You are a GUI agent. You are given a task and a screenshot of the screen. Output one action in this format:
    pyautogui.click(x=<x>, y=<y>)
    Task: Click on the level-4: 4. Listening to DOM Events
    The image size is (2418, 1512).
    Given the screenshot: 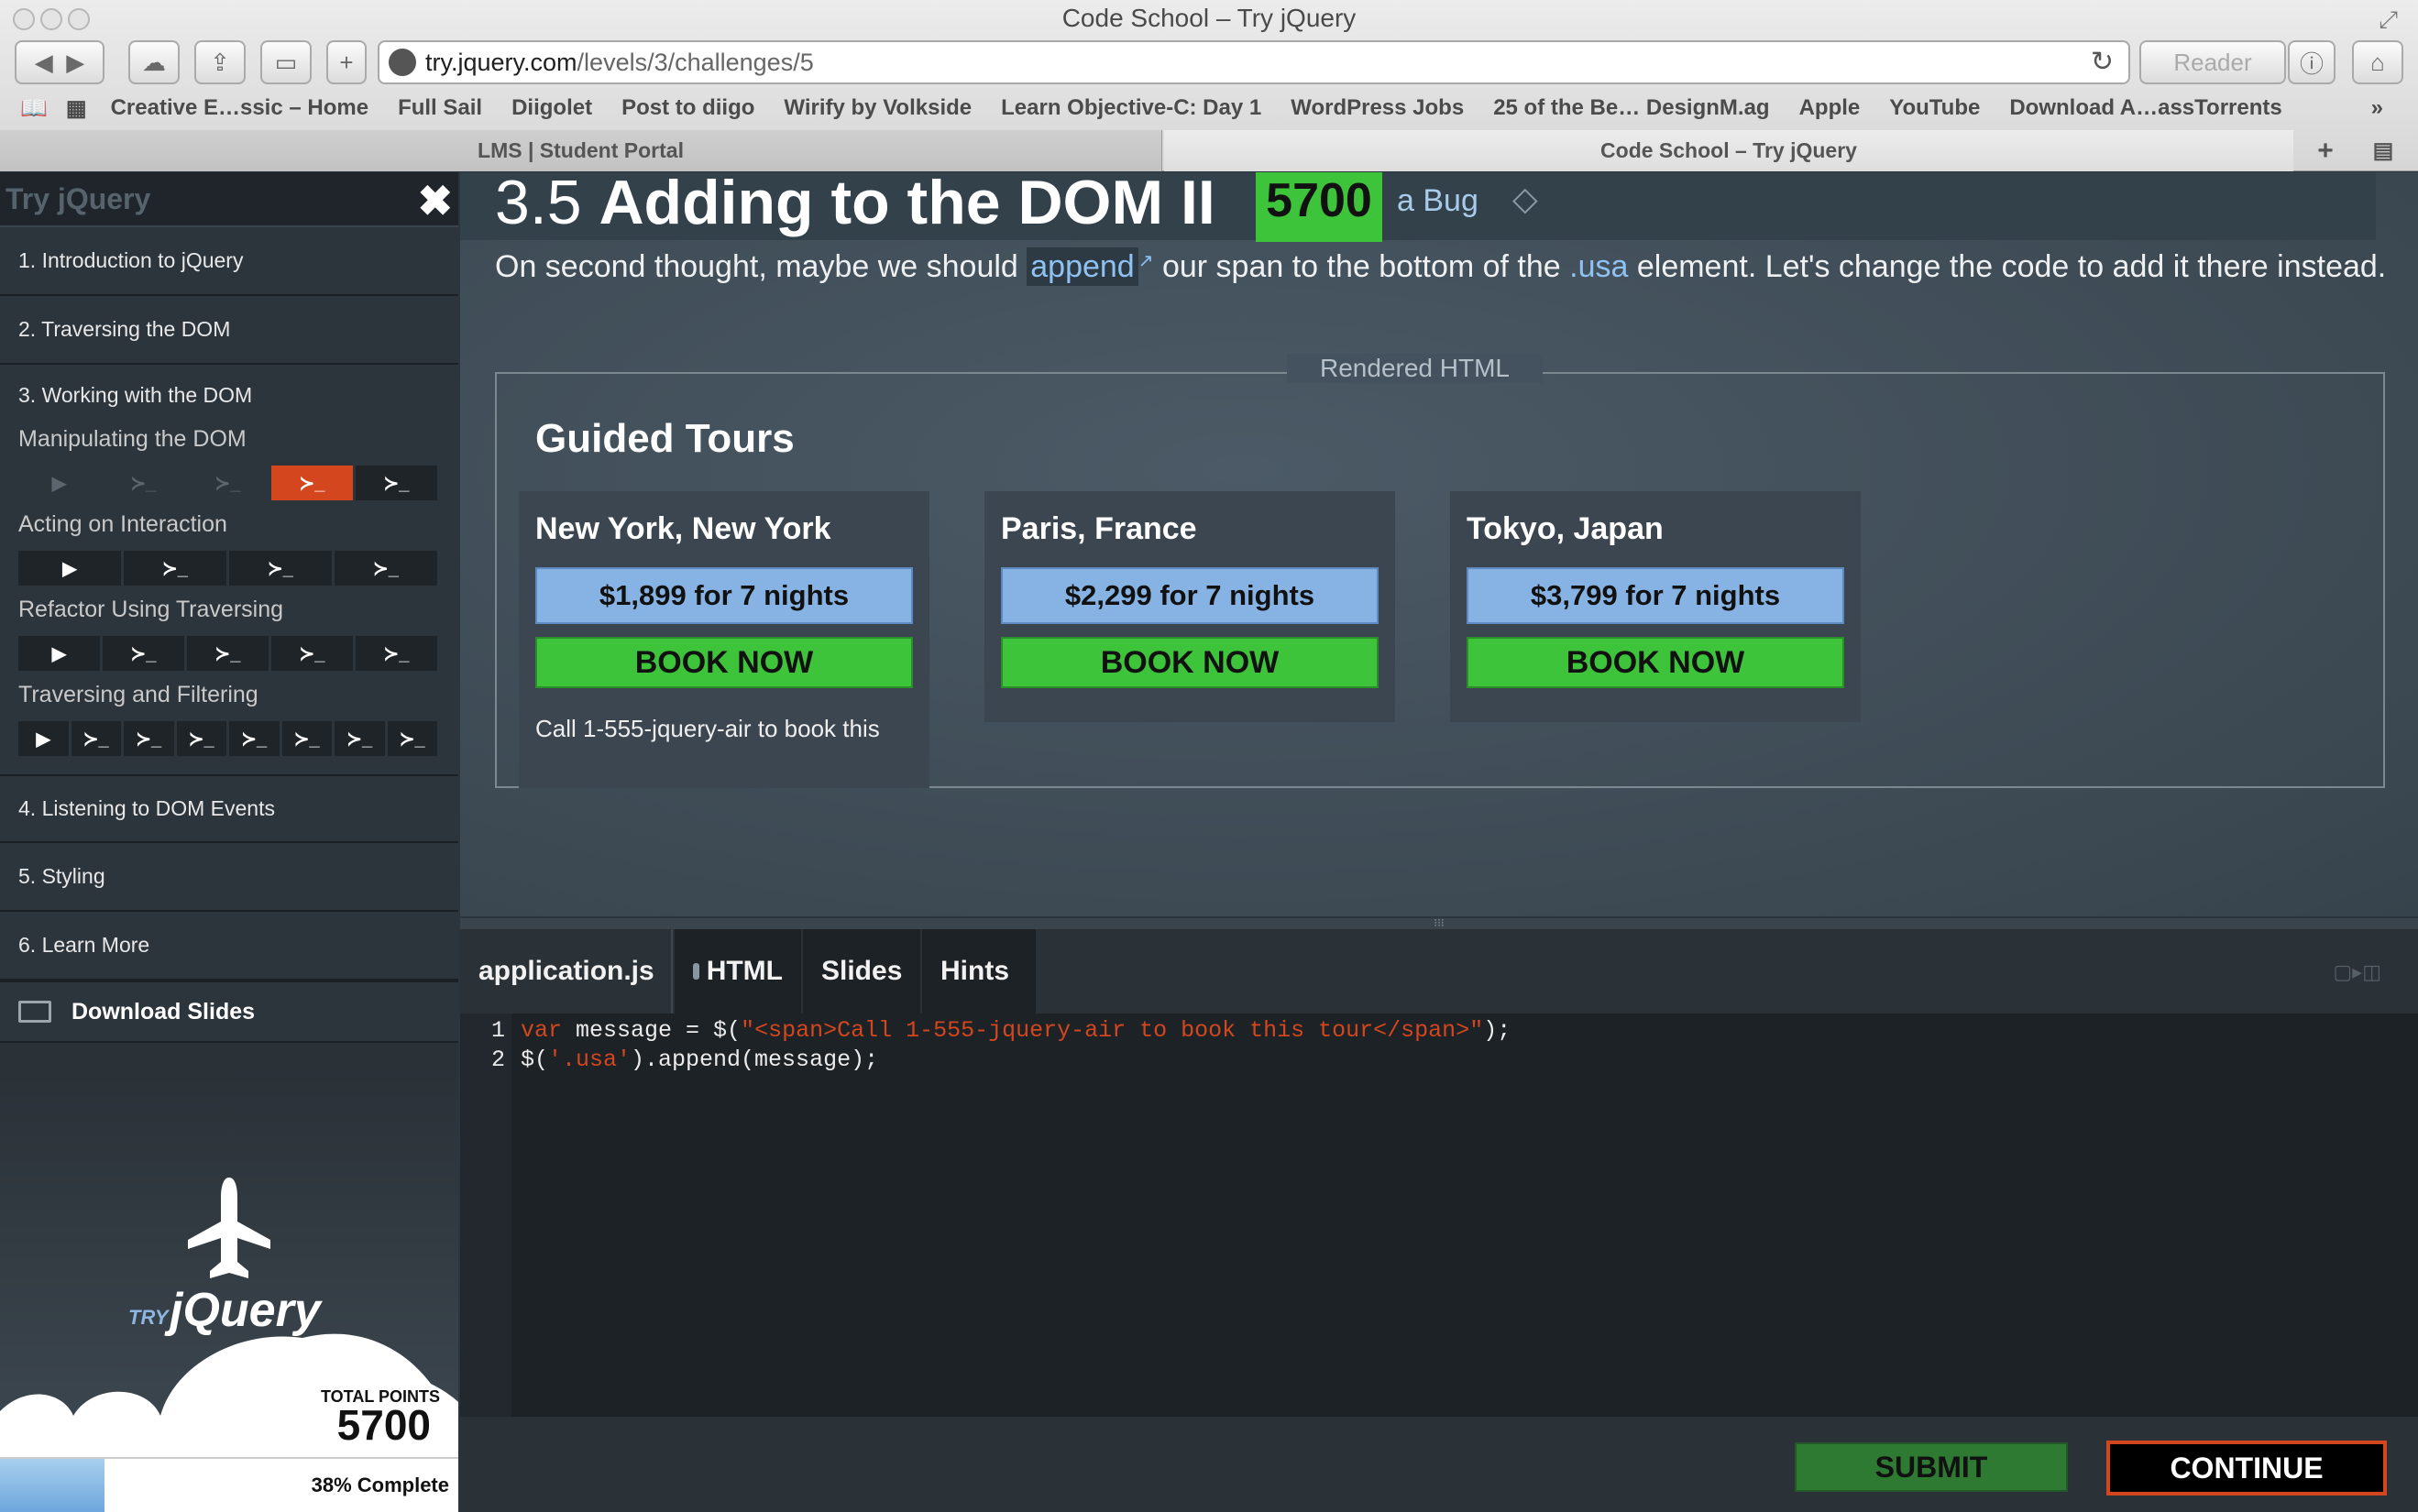 What is the action you would take?
    pyautogui.click(x=229, y=808)
    